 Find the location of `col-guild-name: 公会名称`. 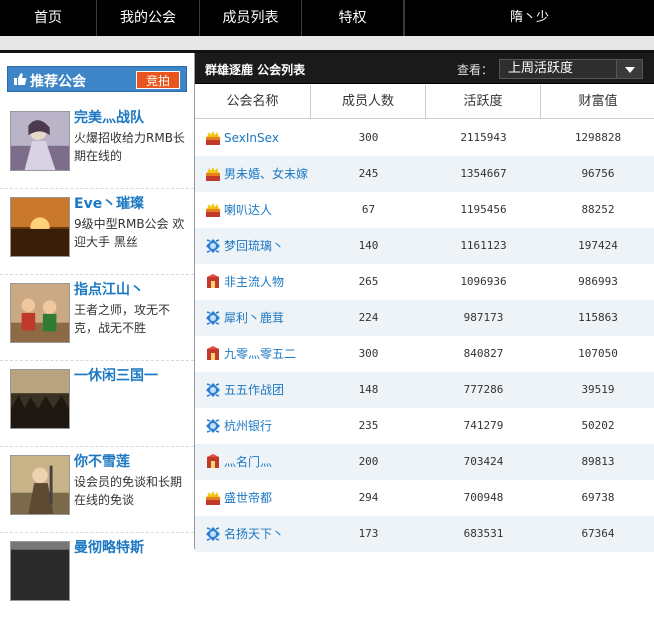

col-guild-name: 公会名称 is located at coordinates (253, 102).